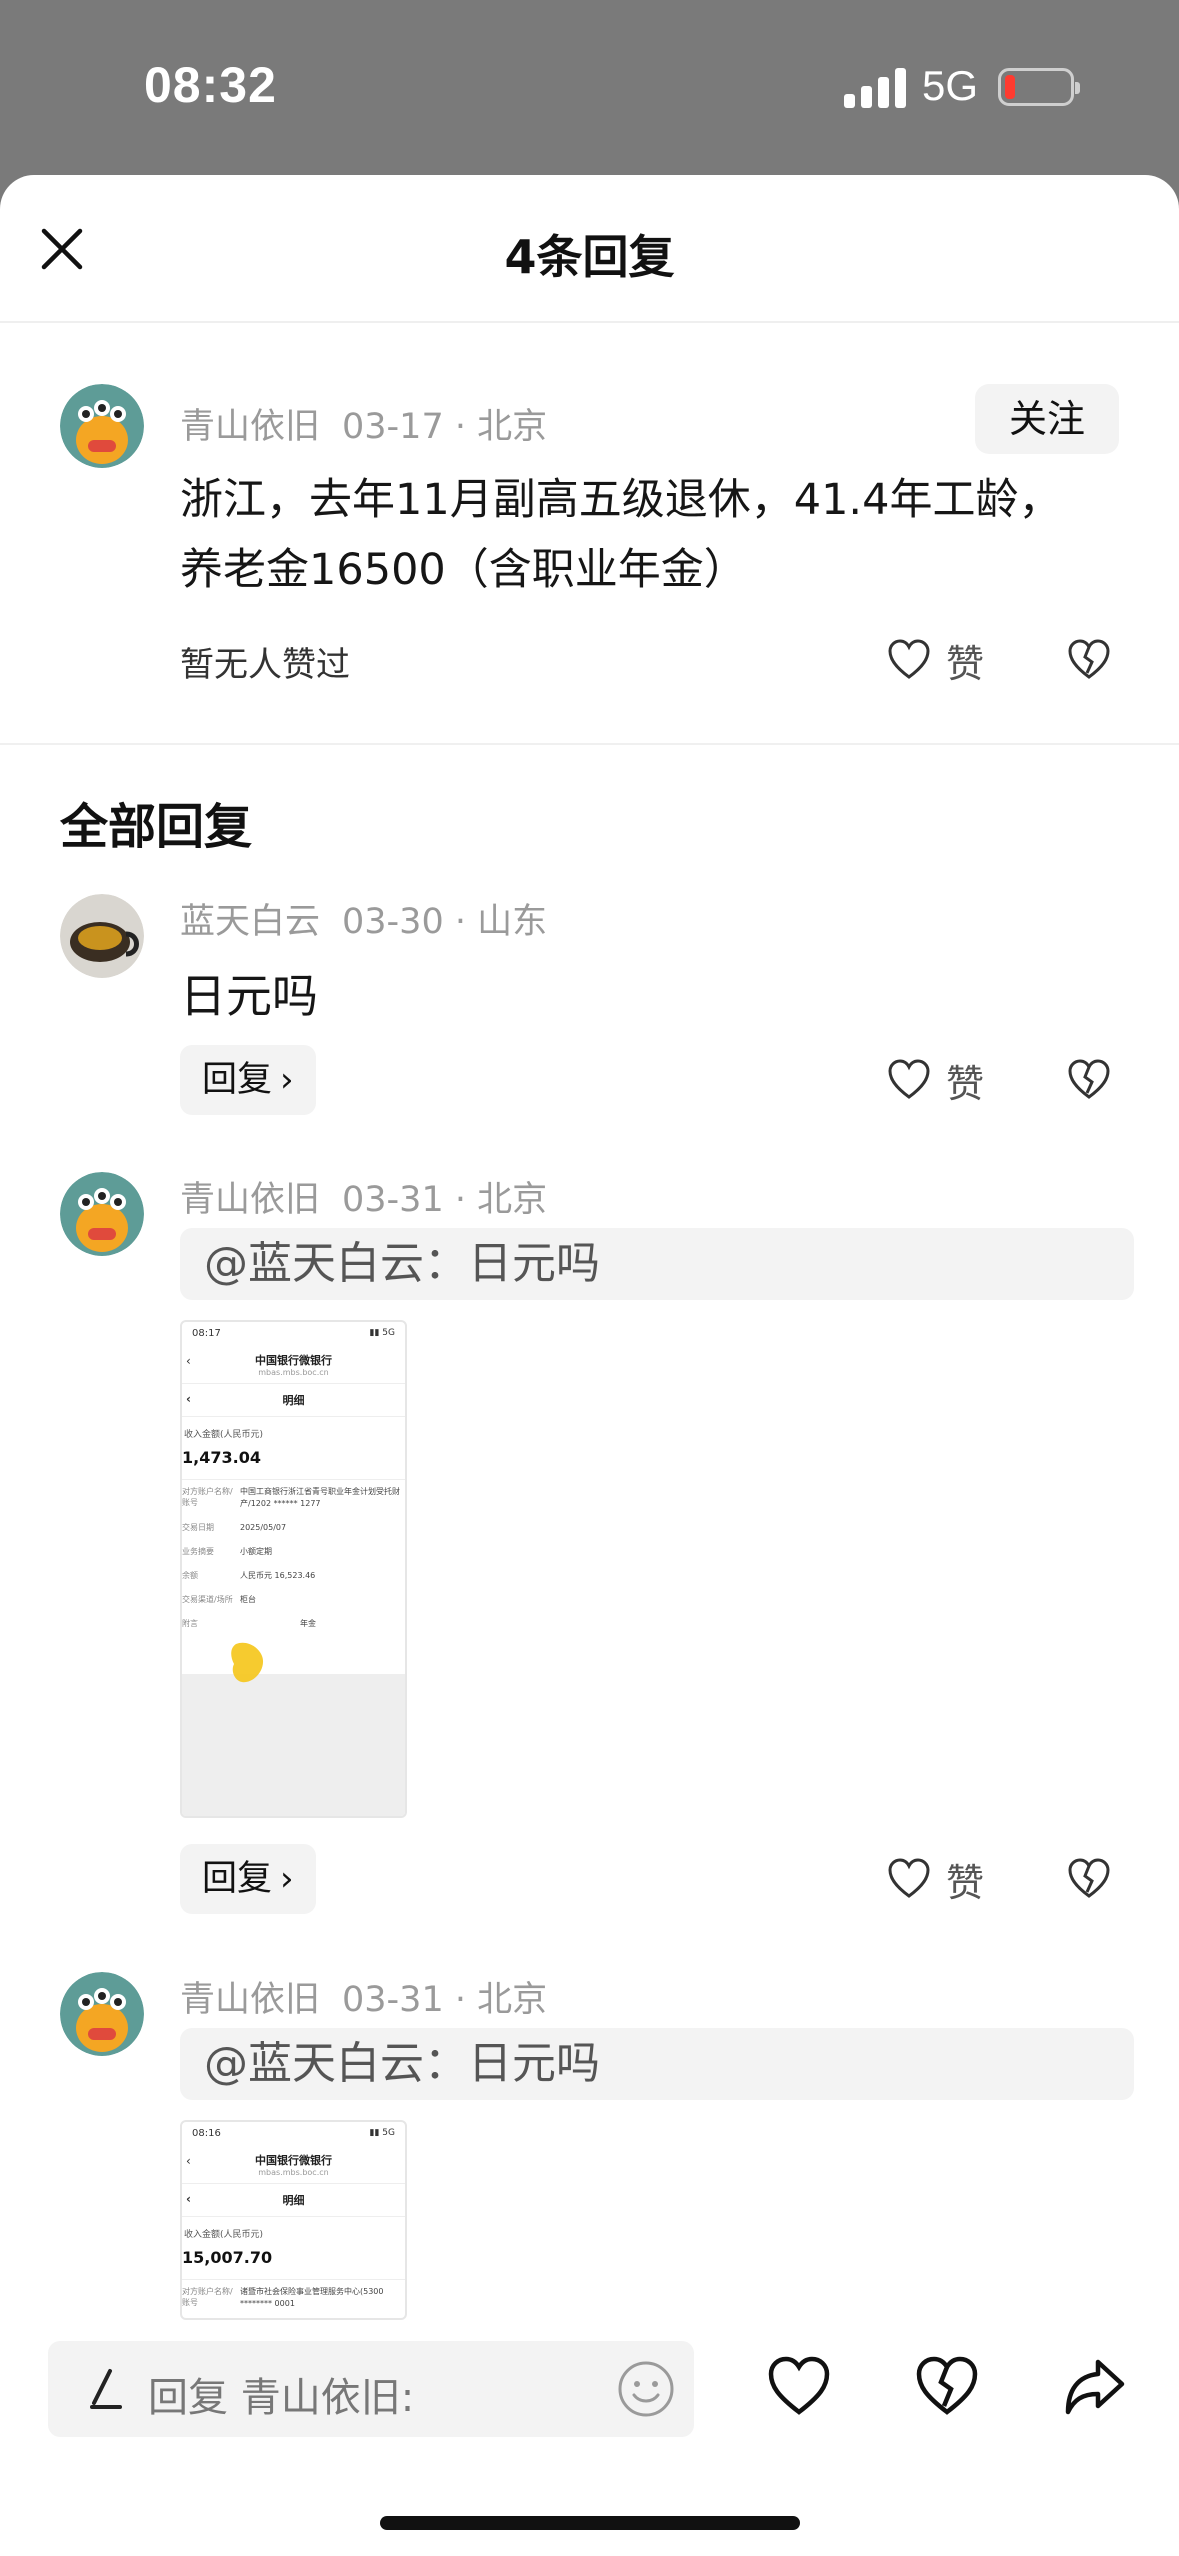 Image resolution: width=1179 pixels, height=2556 pixels. What do you see at coordinates (320, 1497) in the screenshot?
I see `row-value: 中国工商银行浙江省青号职业年金计划受托财产/1202 ****** 1277` at bounding box center [320, 1497].